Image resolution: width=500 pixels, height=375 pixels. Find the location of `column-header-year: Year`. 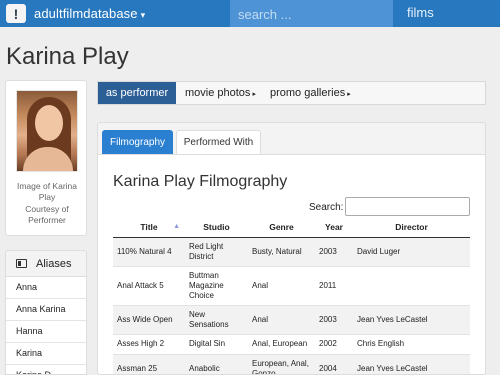

column-header-year: Year is located at coordinates (334, 228).